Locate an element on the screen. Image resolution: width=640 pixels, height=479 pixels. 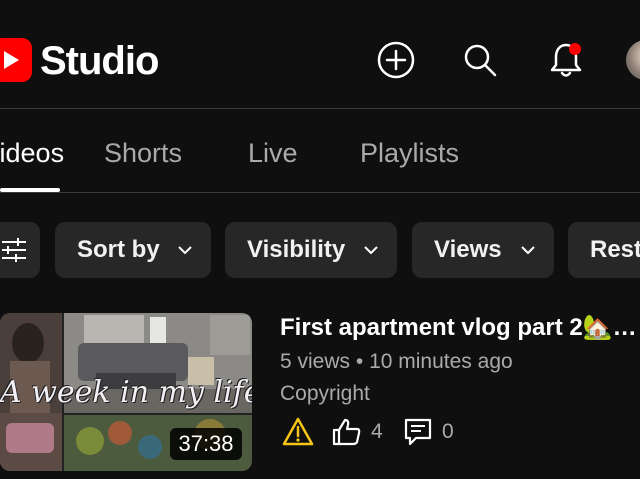
video-duration-badge: 37:38 is located at coordinates (206, 444).